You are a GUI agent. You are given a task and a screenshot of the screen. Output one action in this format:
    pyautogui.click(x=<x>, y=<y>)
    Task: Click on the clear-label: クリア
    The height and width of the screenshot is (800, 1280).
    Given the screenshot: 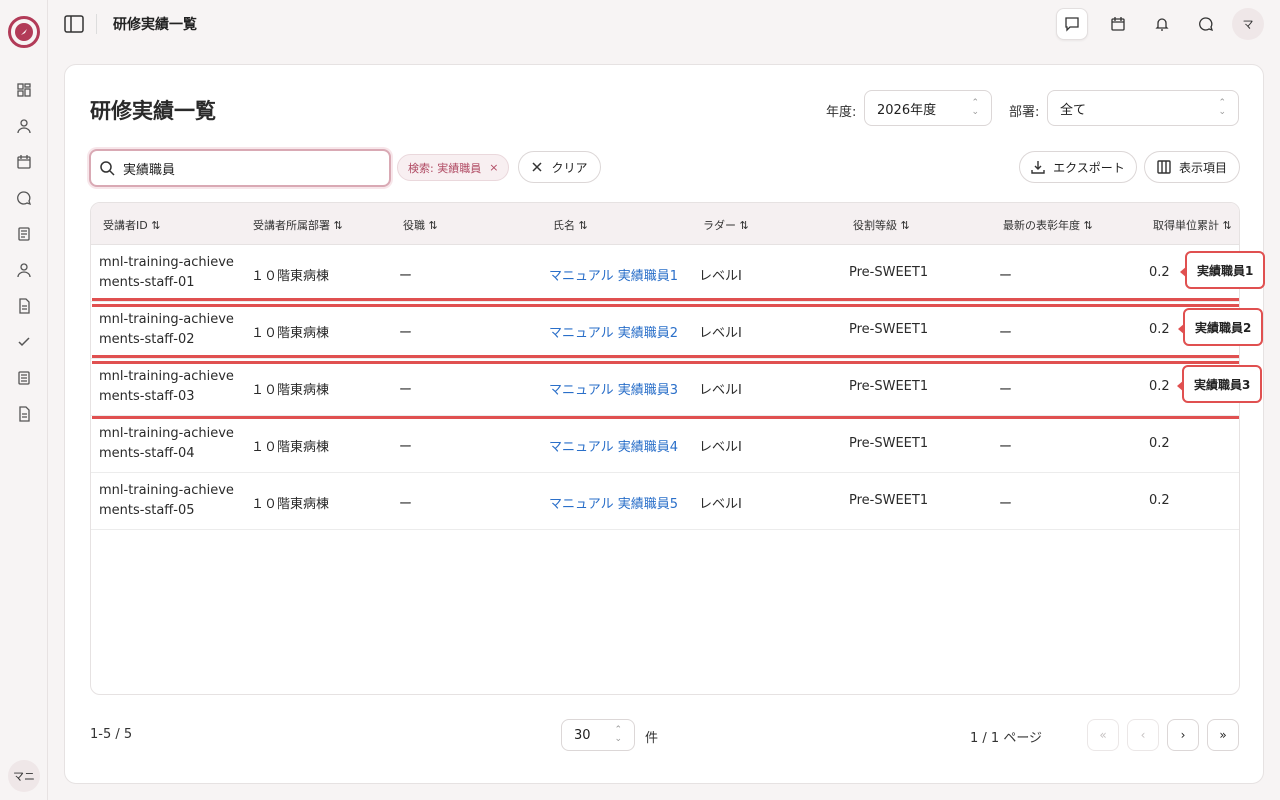 What is the action you would take?
    pyautogui.click(x=569, y=167)
    